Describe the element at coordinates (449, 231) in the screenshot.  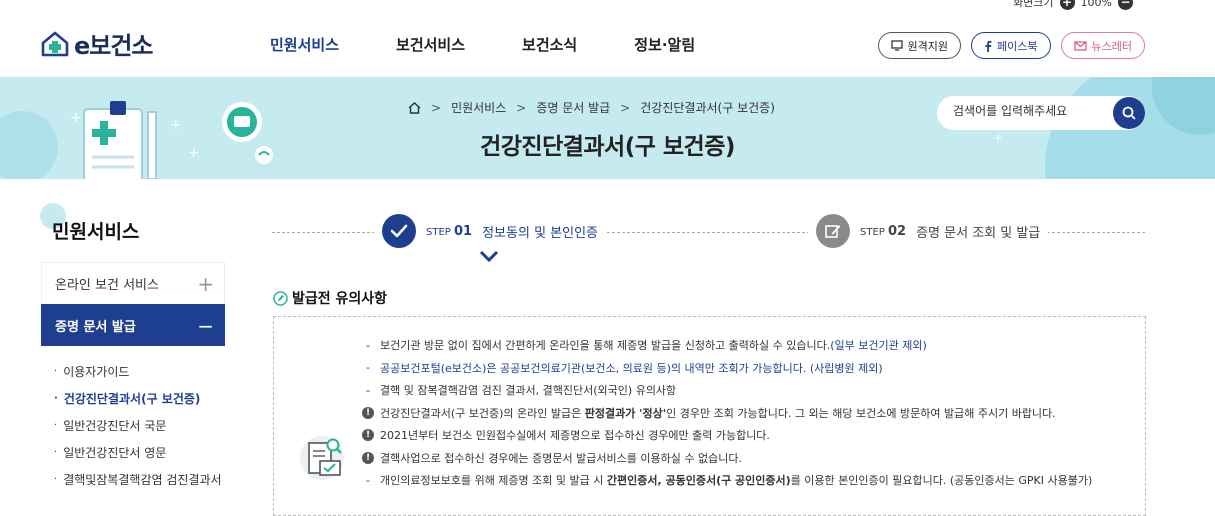
I see `step-1-number: STEP 01` at that location.